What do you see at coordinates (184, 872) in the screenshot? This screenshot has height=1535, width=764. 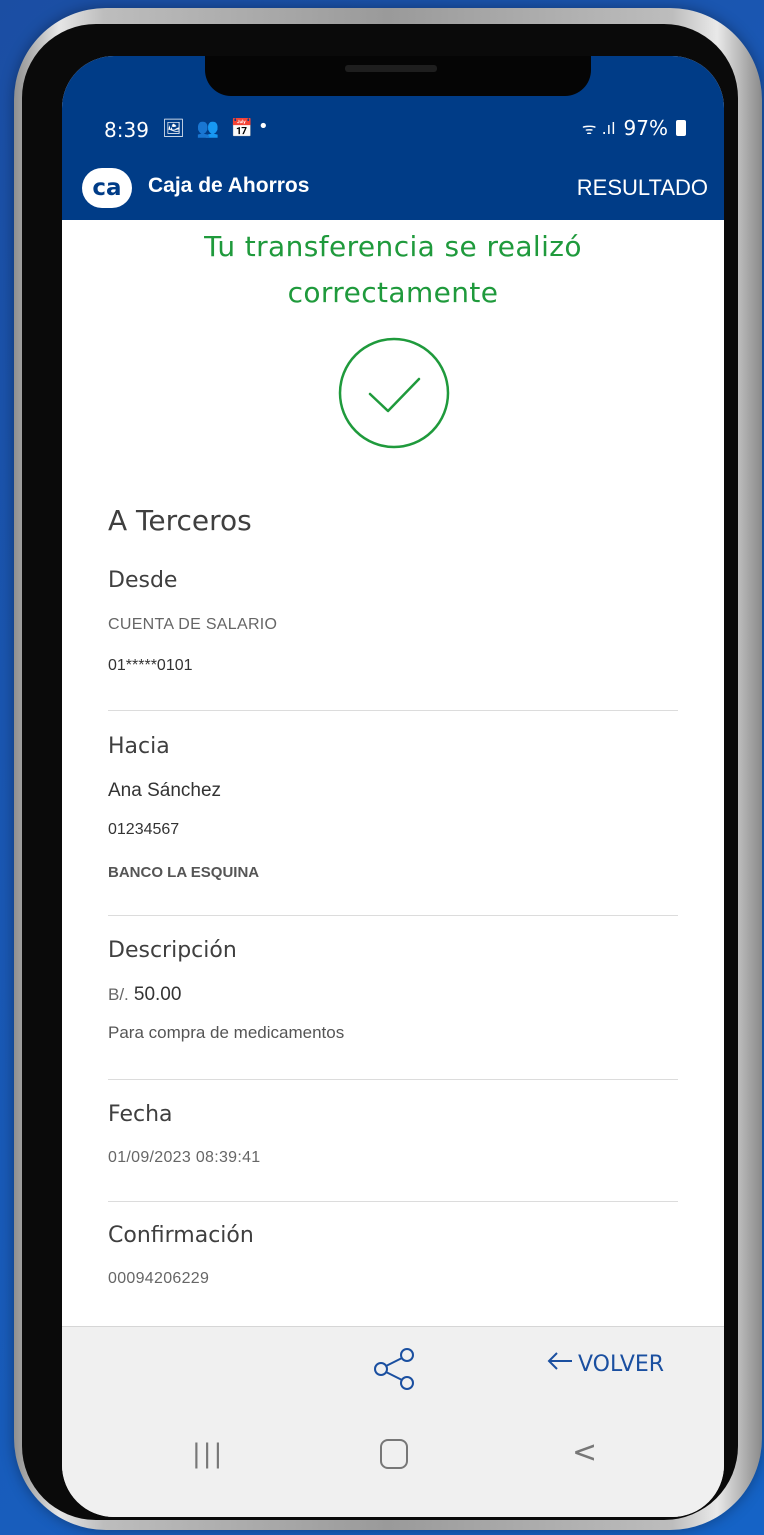 I see `to-bank: BANCO LA ESQUINA` at bounding box center [184, 872].